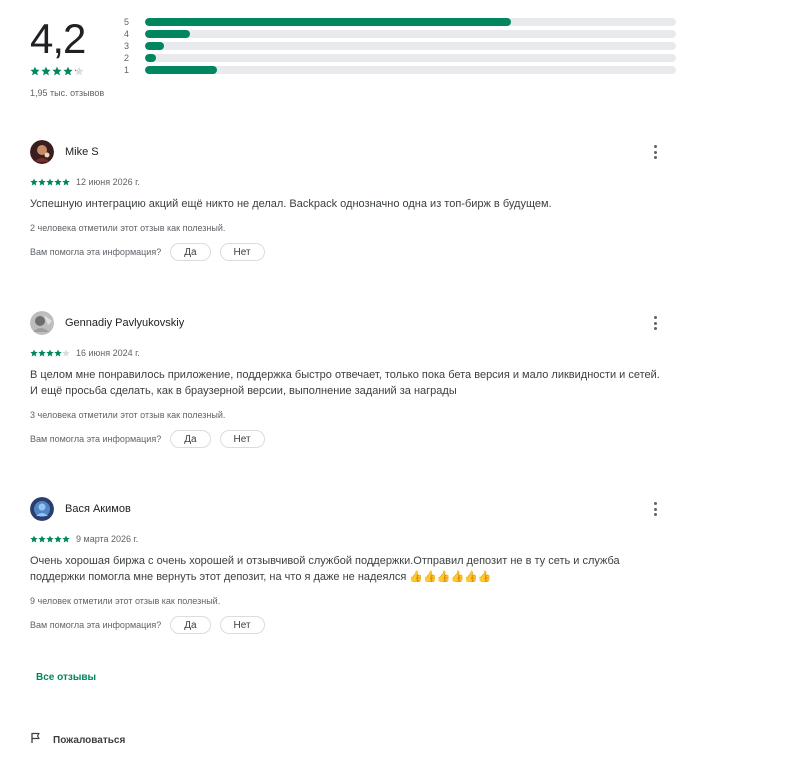 The image size is (798, 771). I want to click on distribution-row: 1, so click(400, 70).